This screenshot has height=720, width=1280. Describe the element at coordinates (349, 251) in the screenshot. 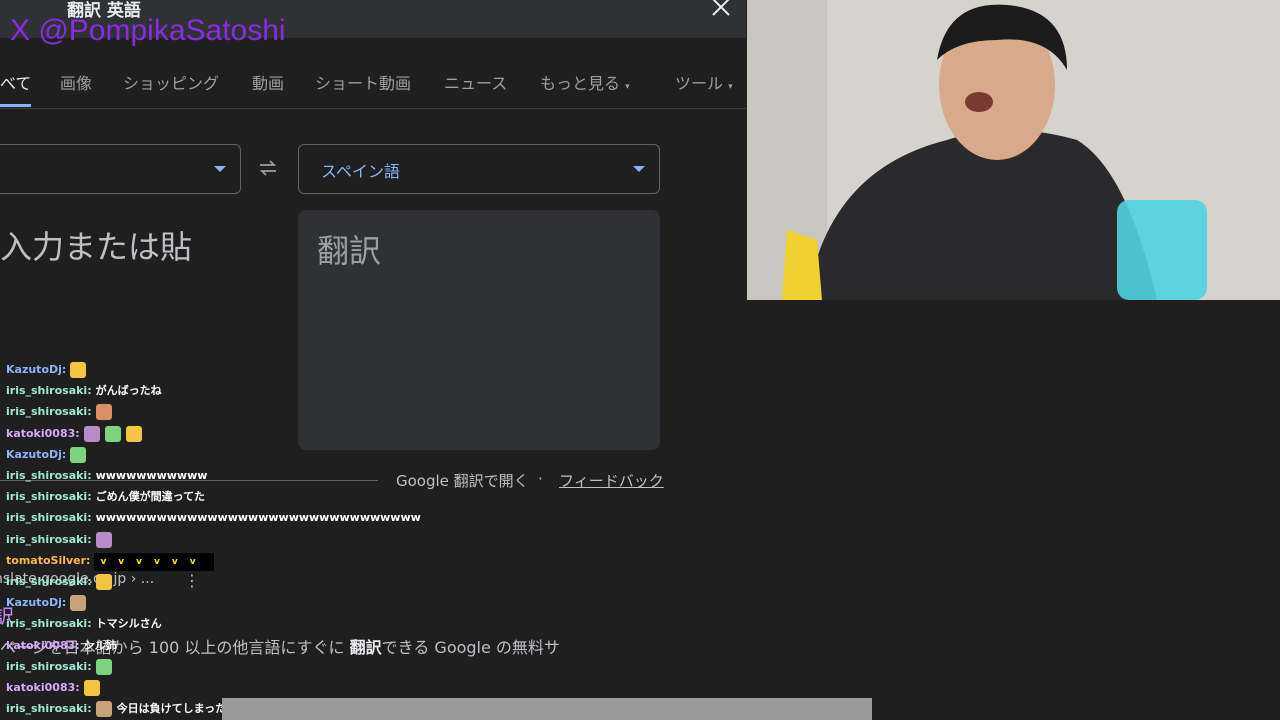

I see `translation-placeholder: 翻訳` at that location.